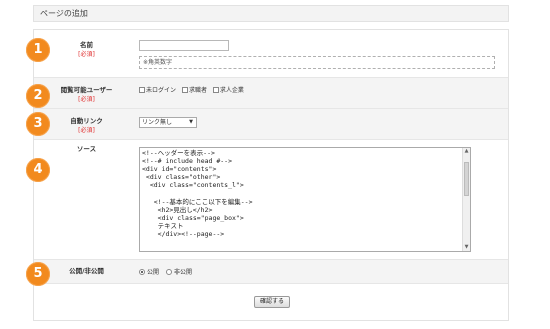 This screenshot has width=550, height=329. I want to click on publish-radios: 公開 非公開, so click(168, 272).